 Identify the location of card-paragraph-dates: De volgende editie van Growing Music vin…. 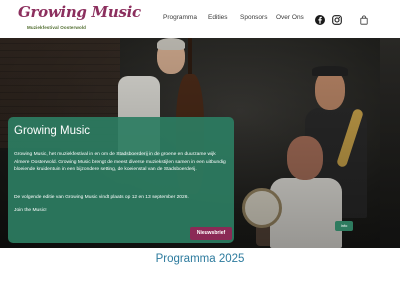
(101, 197).